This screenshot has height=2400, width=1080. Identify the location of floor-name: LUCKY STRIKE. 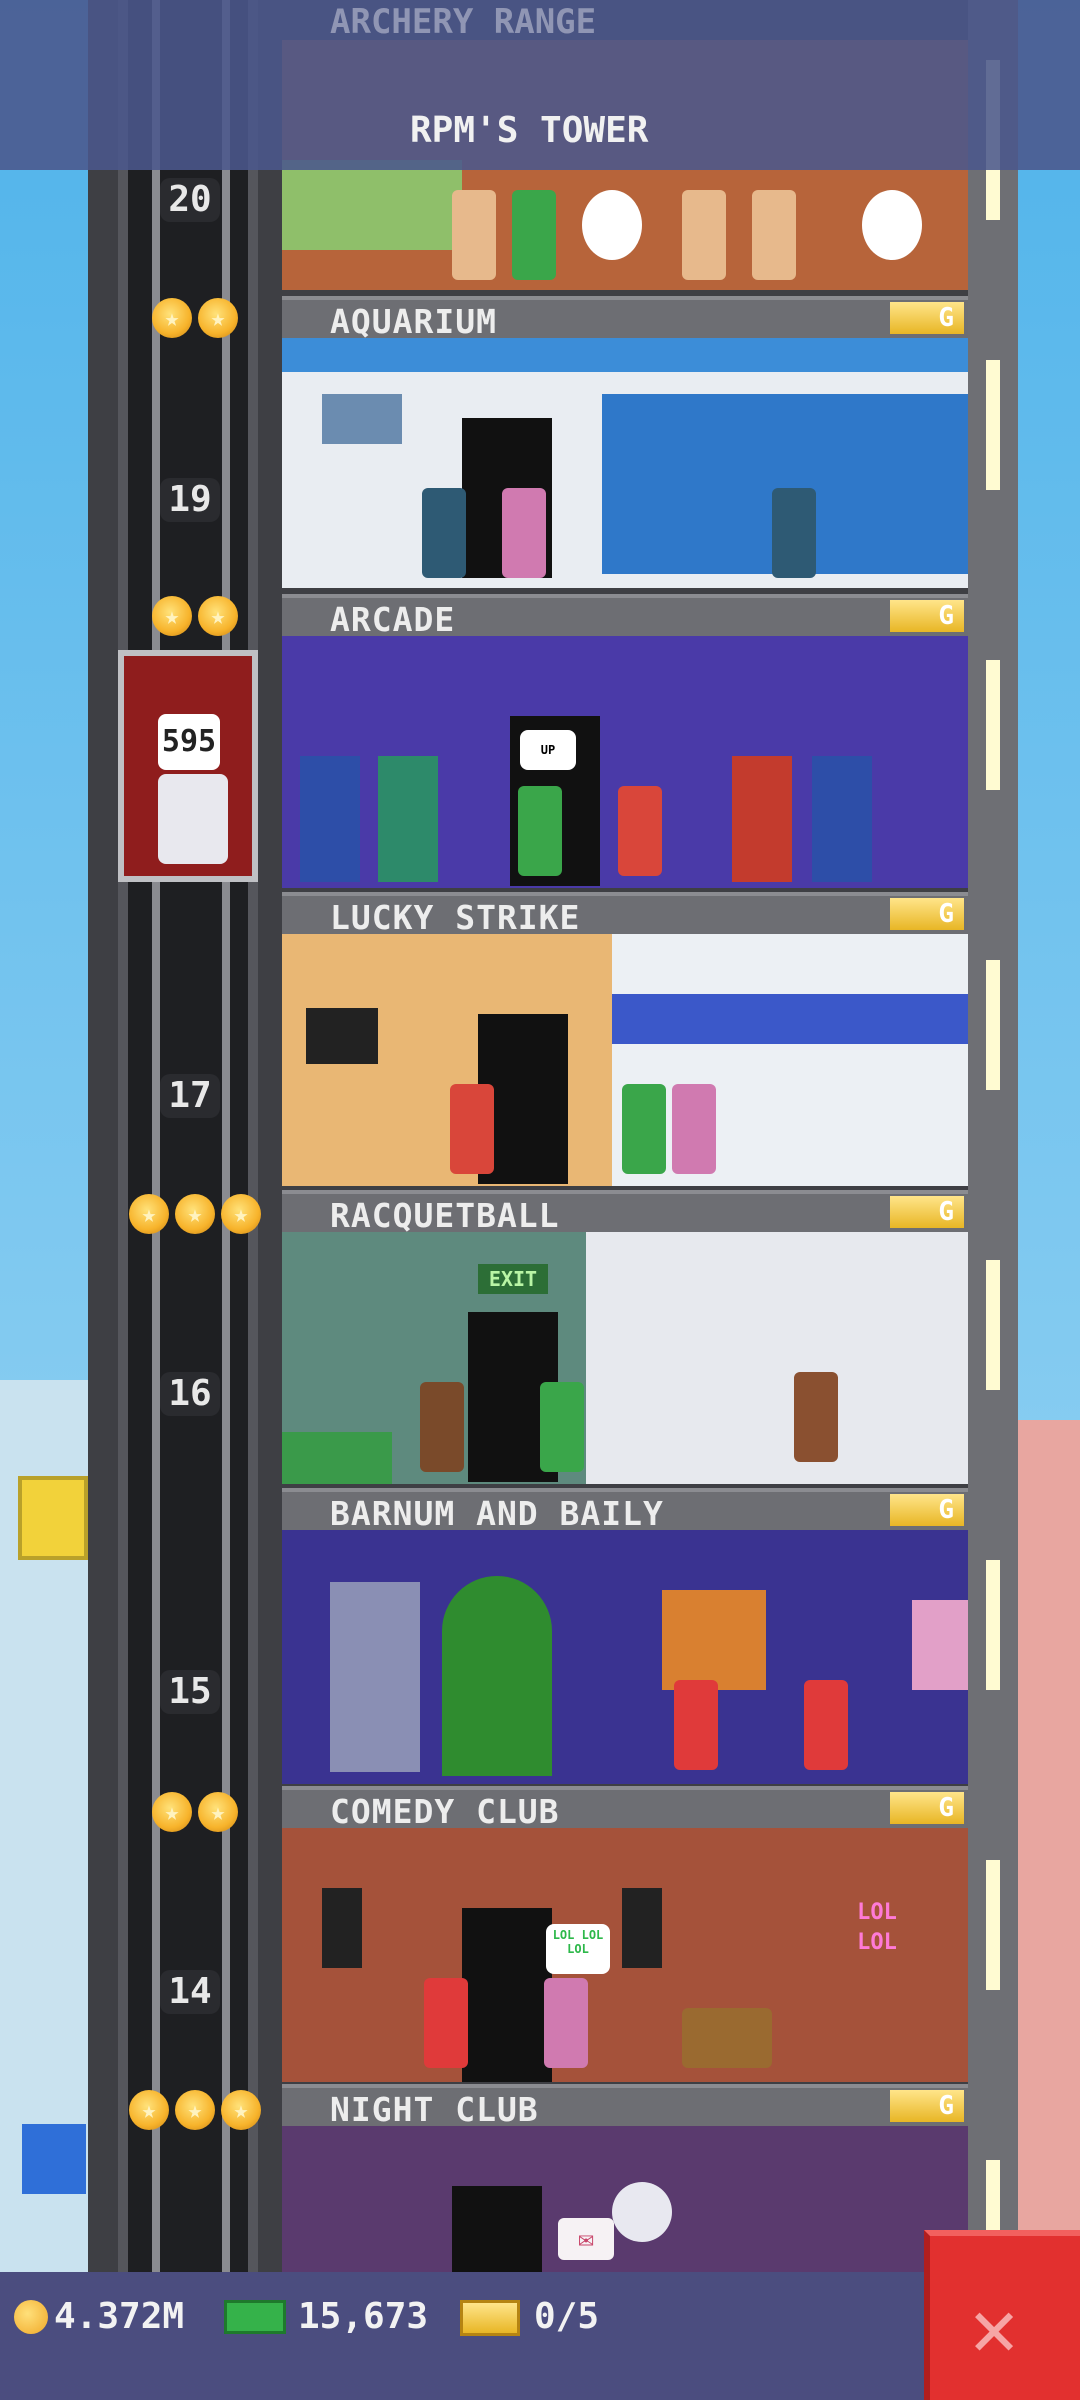
(455, 917).